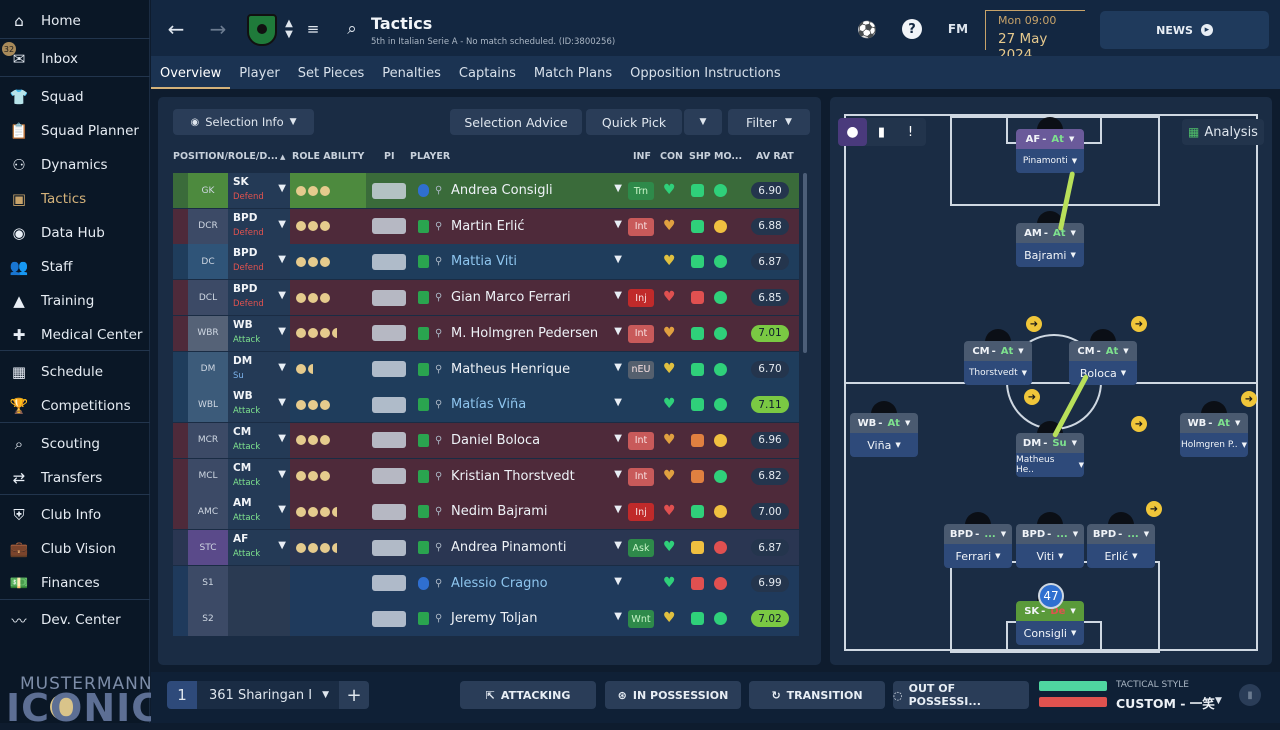 The height and width of the screenshot is (730, 1280). Describe the element at coordinates (1050, 233) in the screenshot. I see `card-role: AM - At ▼` at that location.